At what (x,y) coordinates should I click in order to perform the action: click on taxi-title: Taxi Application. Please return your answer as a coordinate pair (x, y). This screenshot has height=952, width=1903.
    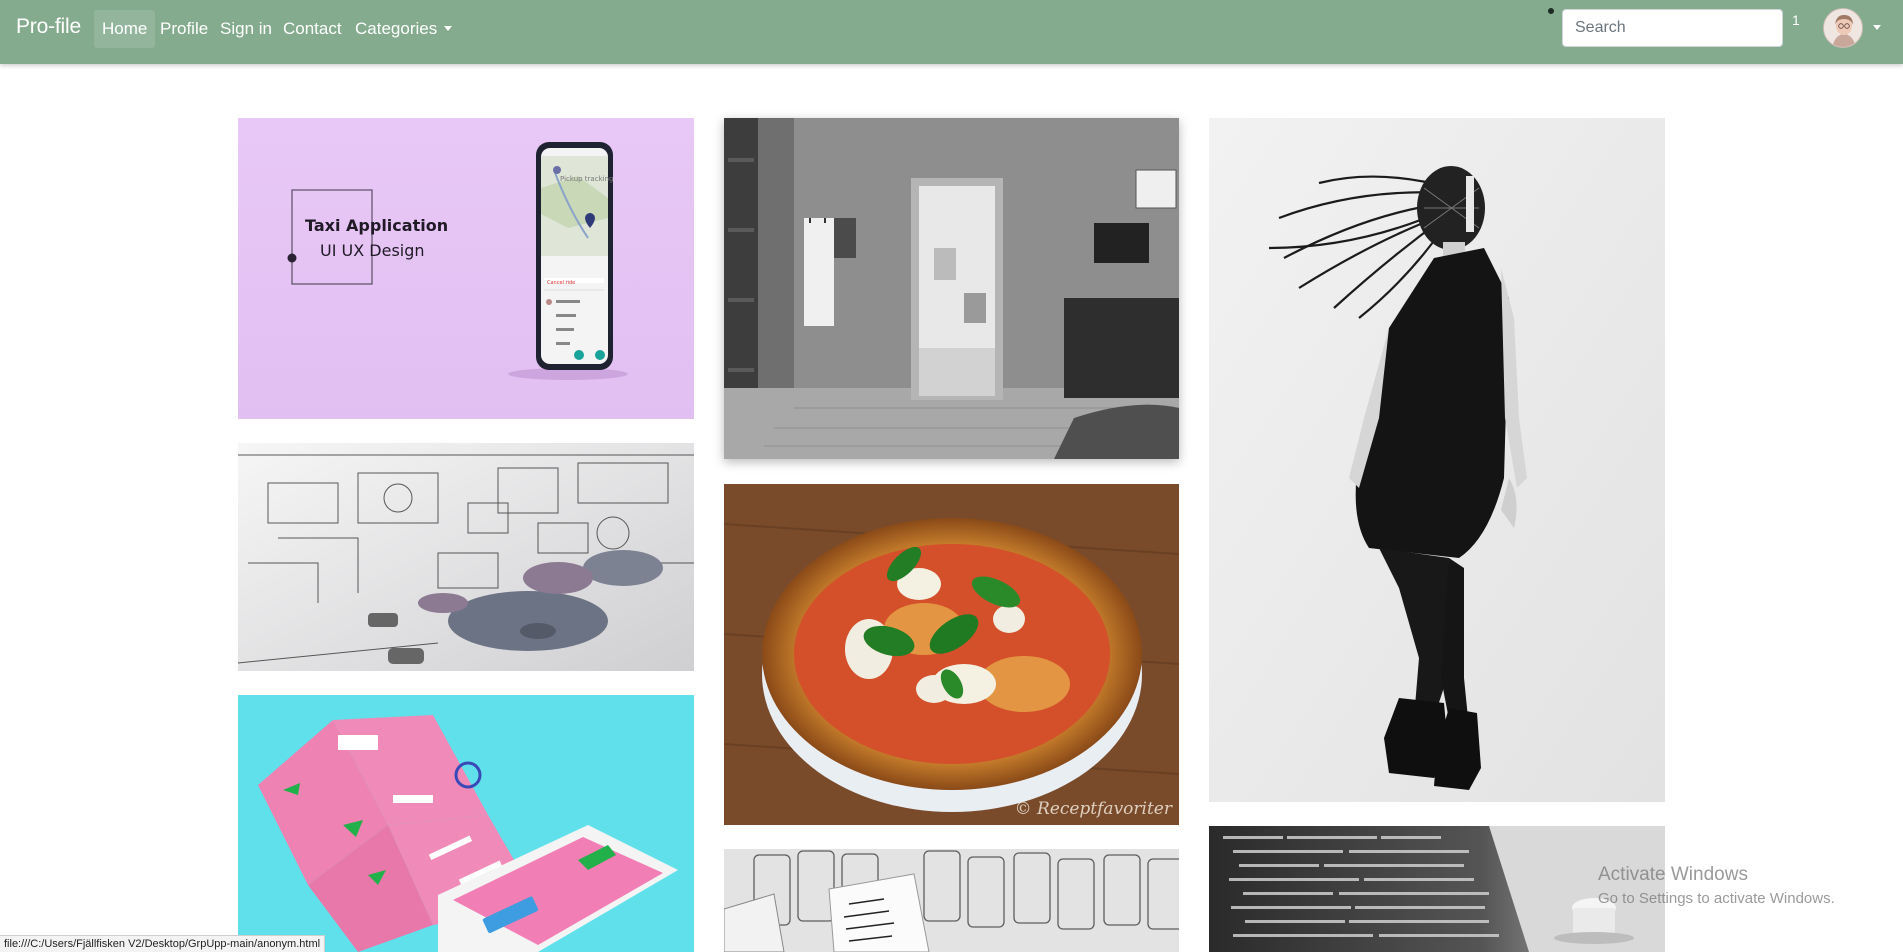
    Looking at the image, I should click on (376, 225).